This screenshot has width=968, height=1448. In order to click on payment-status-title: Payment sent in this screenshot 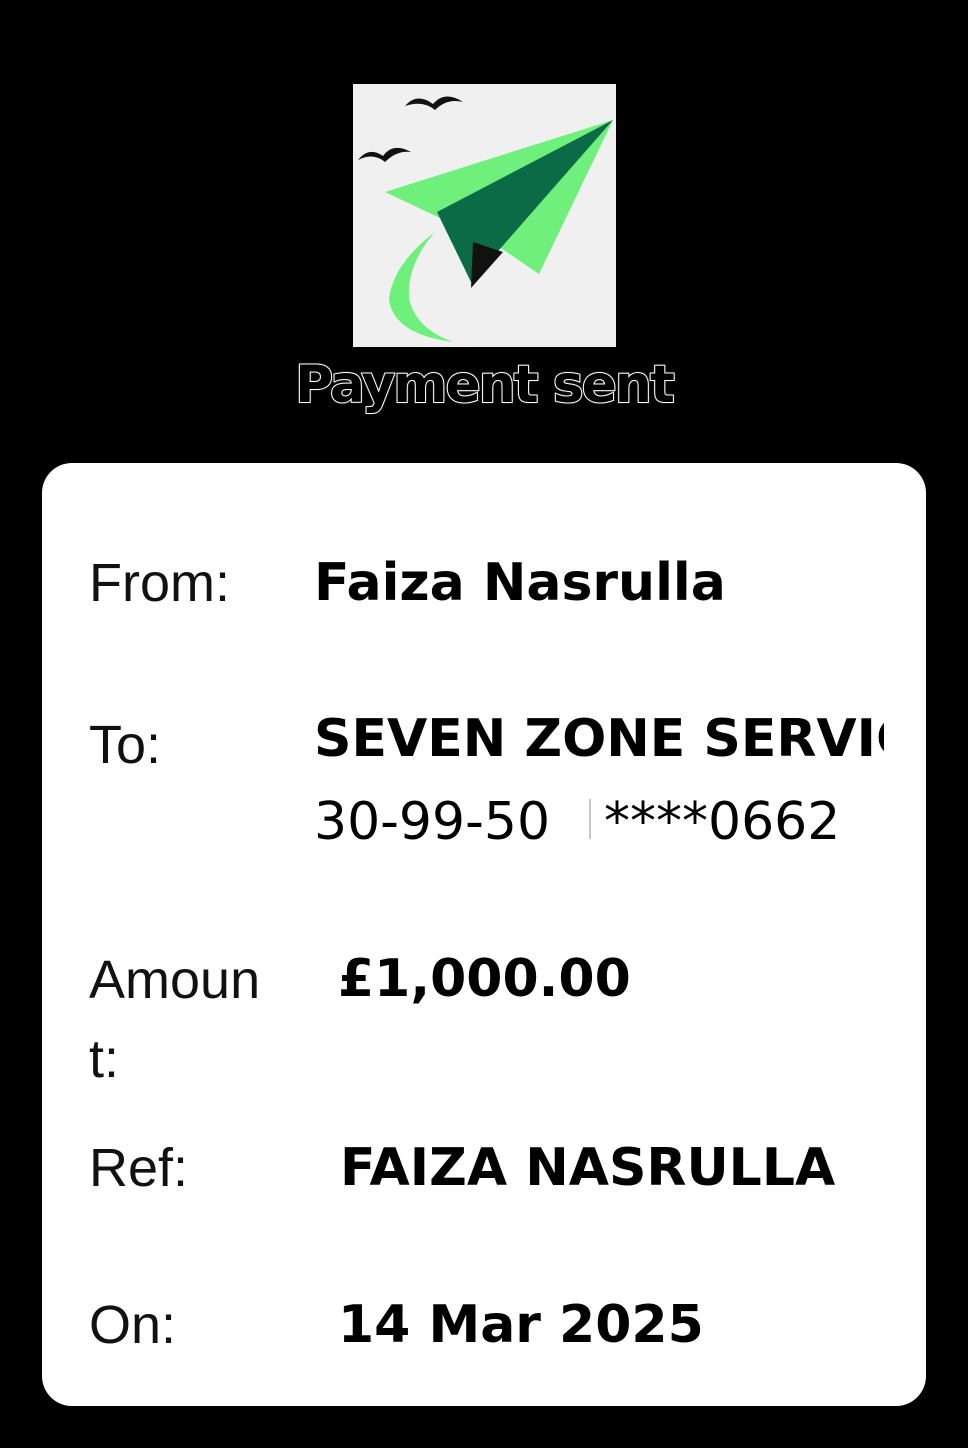, I will do `click(485, 385)`.